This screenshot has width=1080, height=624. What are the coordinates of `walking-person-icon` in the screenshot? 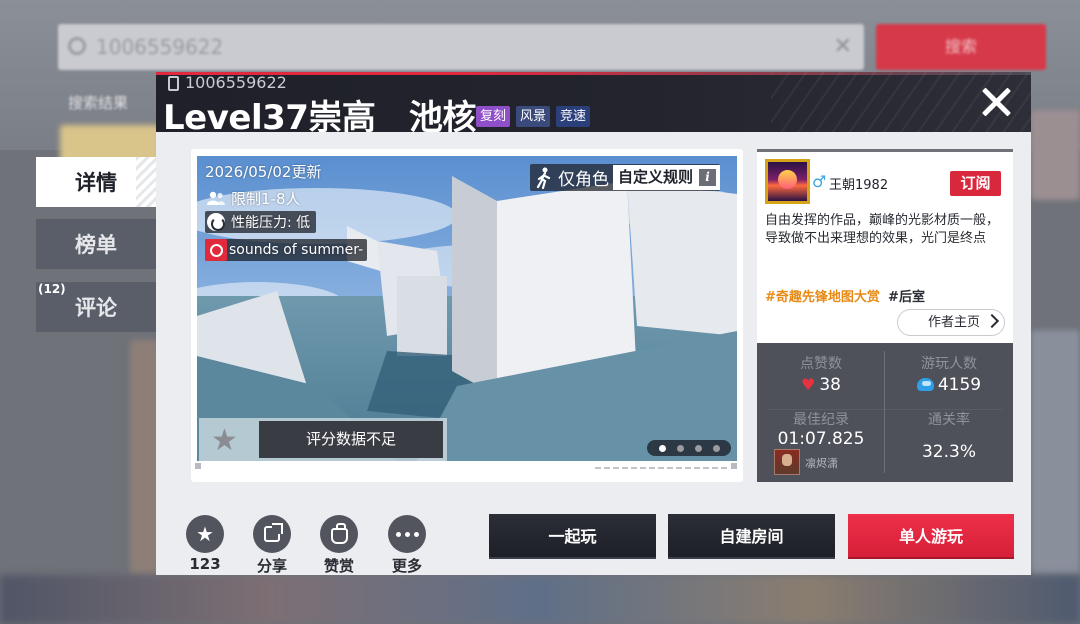 It's located at (543, 178).